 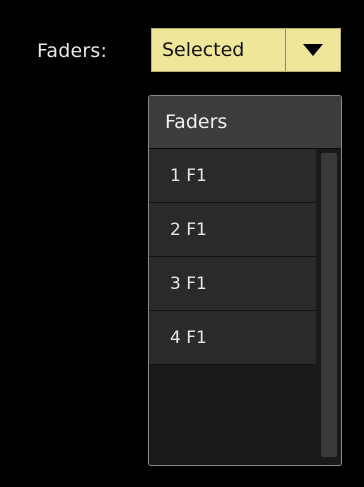 What do you see at coordinates (232, 176) in the screenshot?
I see `list-item: 1 F1` at bounding box center [232, 176].